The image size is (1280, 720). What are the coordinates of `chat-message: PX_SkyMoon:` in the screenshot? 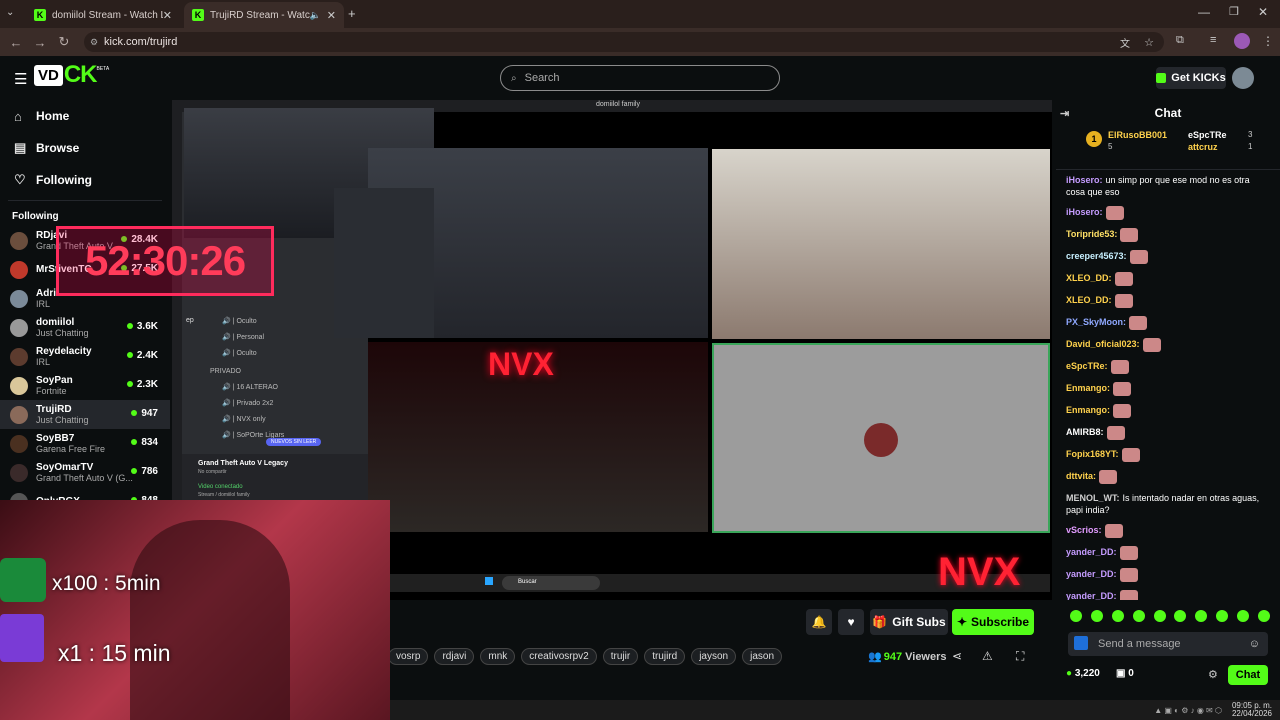 It's located at (1168, 323).